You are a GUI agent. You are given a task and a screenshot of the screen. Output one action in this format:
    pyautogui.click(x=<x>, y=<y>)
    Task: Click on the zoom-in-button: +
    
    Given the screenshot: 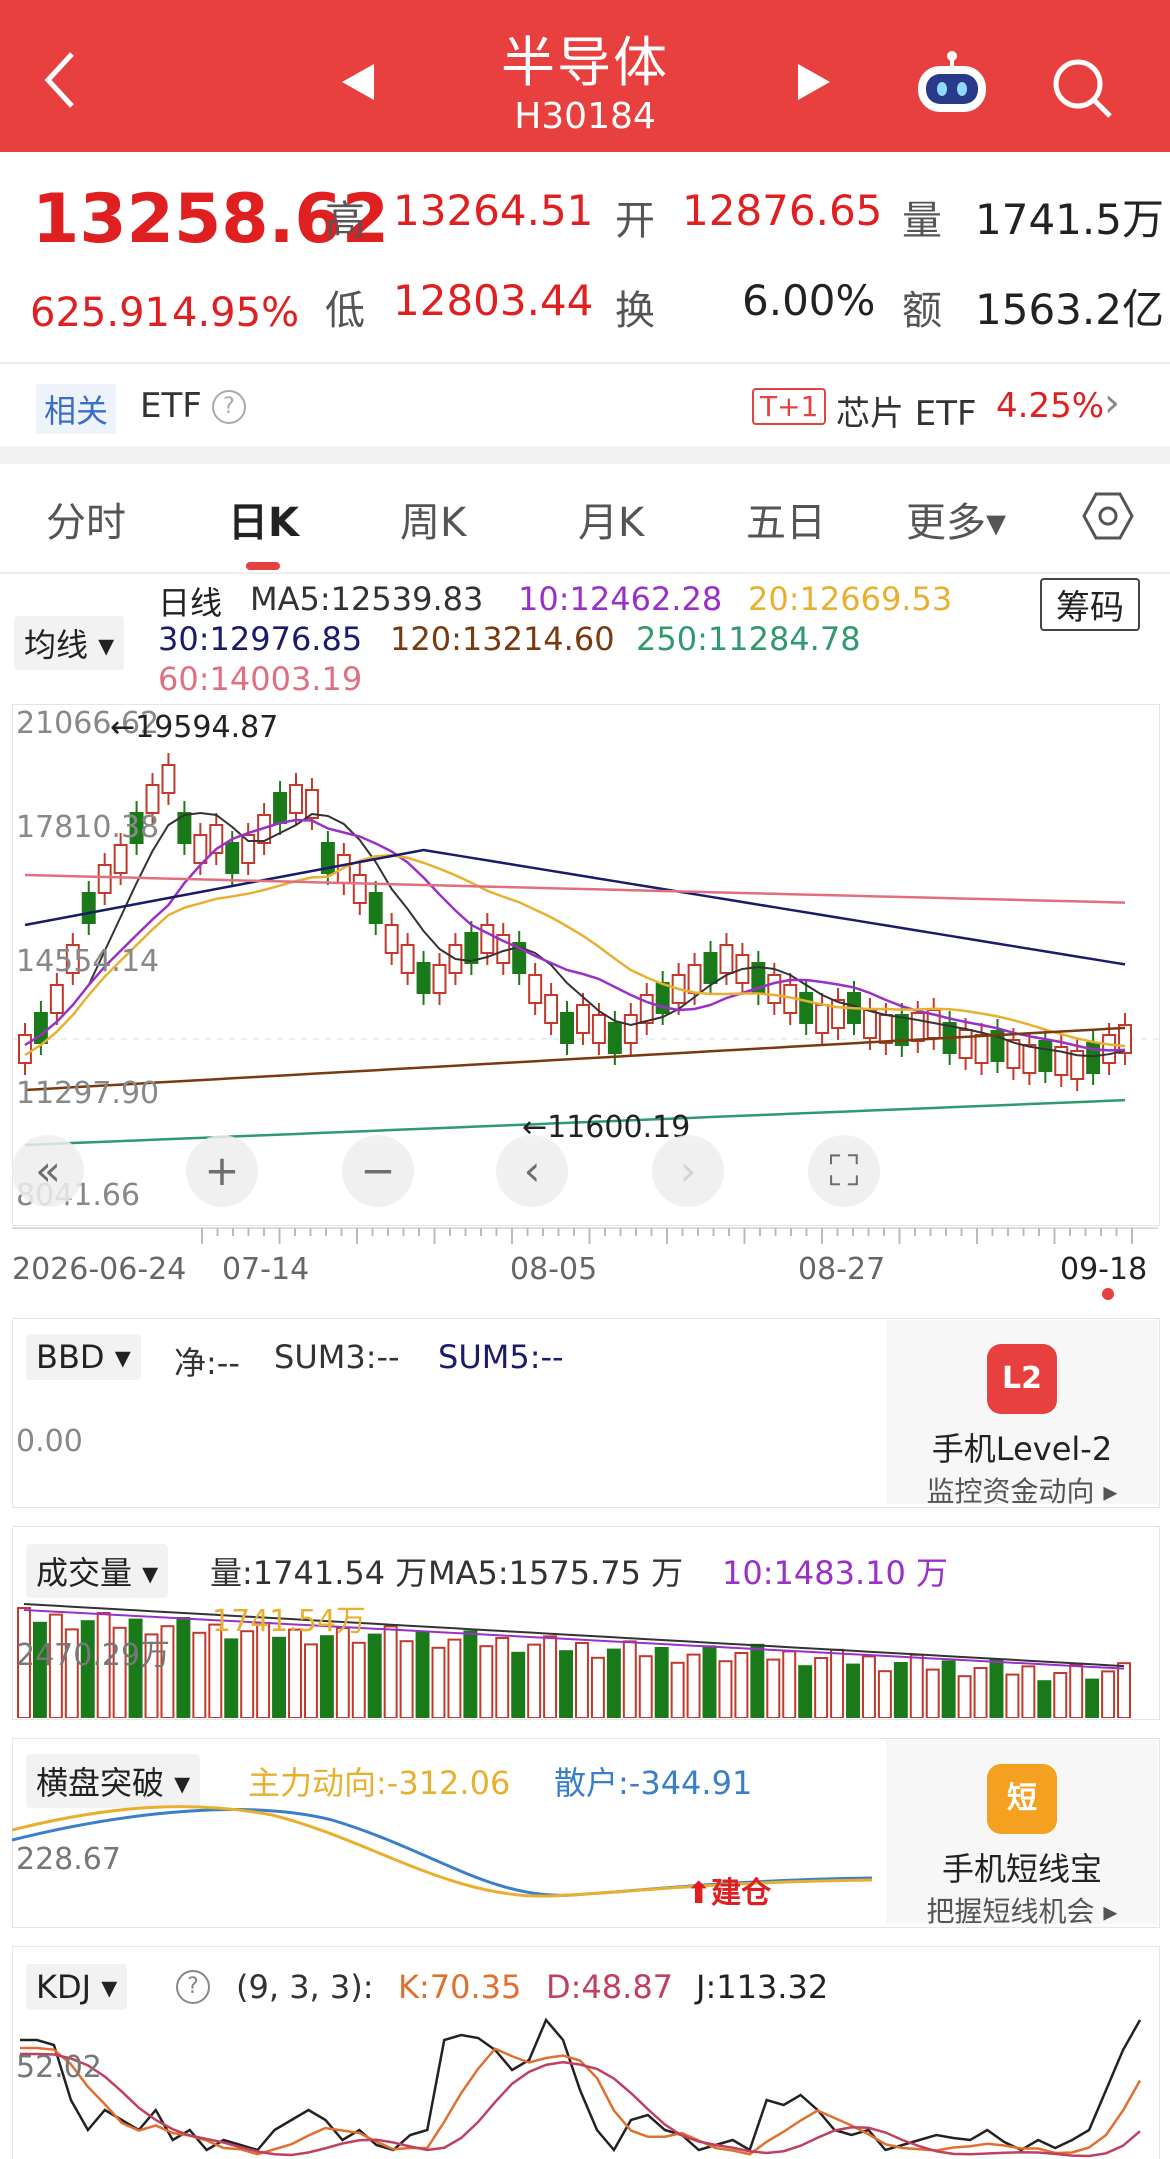 What is the action you would take?
    pyautogui.click(x=222, y=1171)
    